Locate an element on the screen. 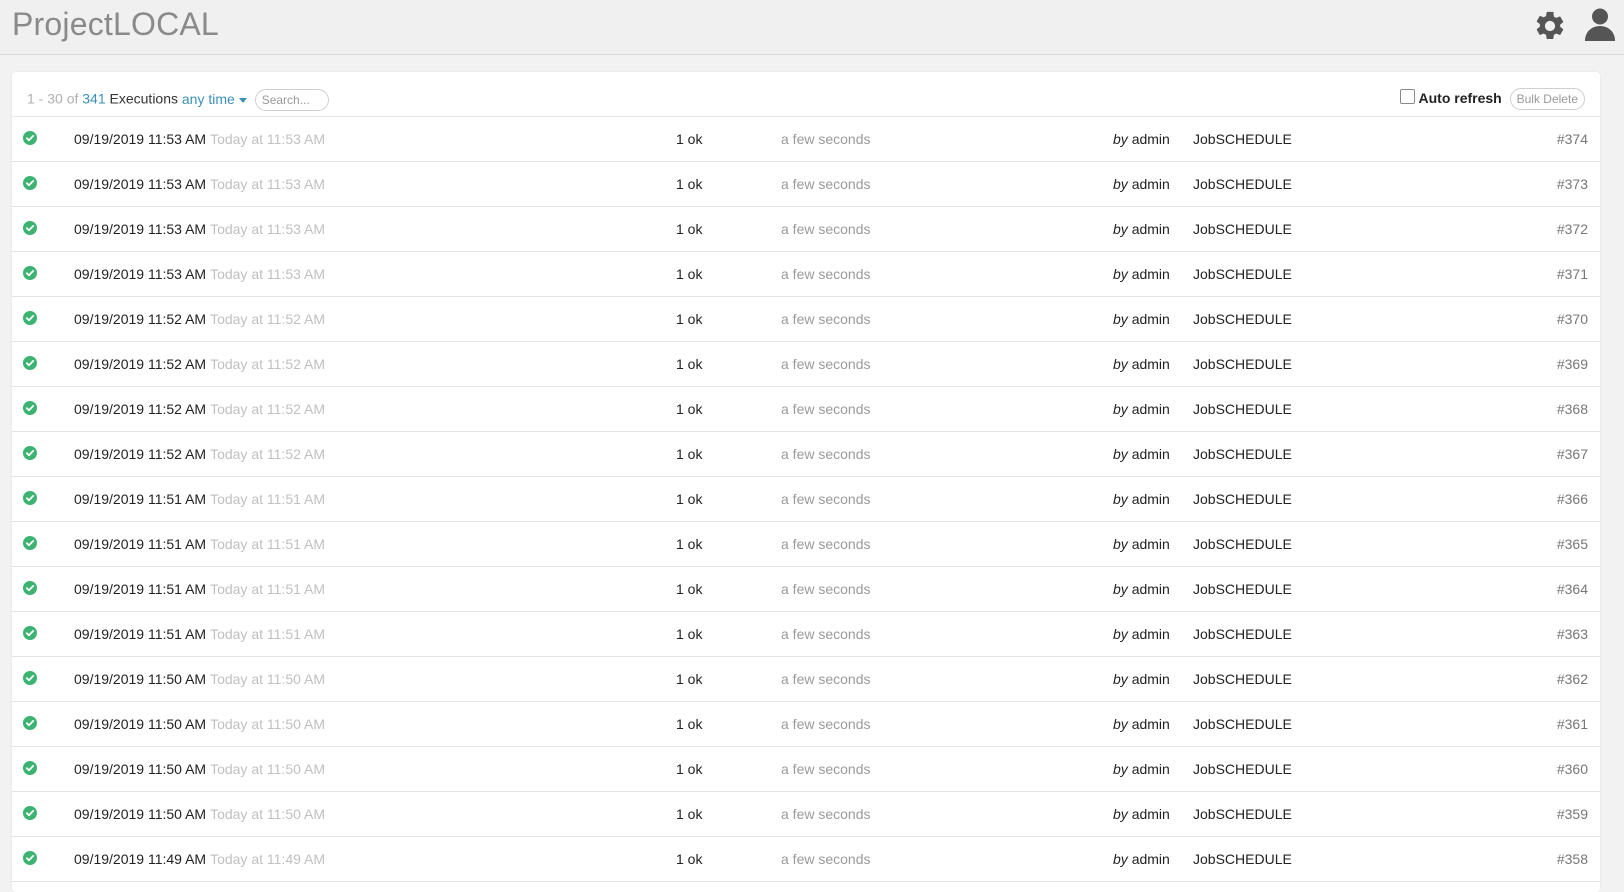  execution-id: #364 is located at coordinates (1572, 589).